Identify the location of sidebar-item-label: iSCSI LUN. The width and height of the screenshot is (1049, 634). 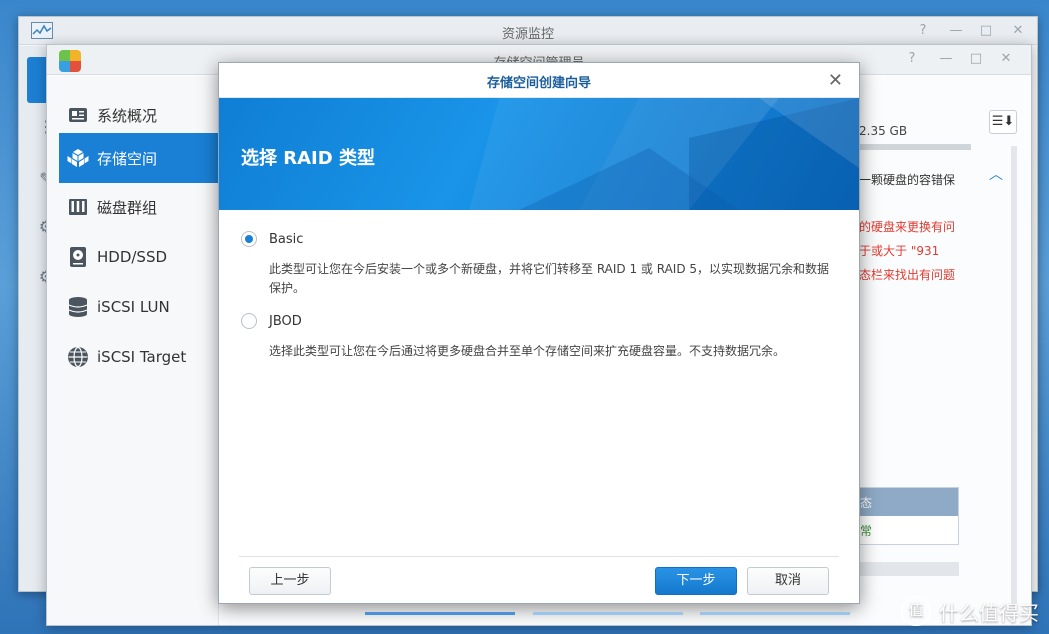
(133, 307).